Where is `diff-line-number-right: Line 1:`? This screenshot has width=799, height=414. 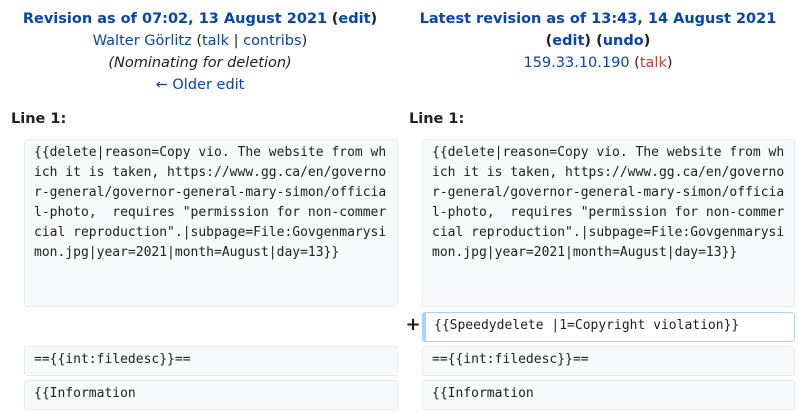
diff-line-number-right: Line 1: is located at coordinates (437, 119).